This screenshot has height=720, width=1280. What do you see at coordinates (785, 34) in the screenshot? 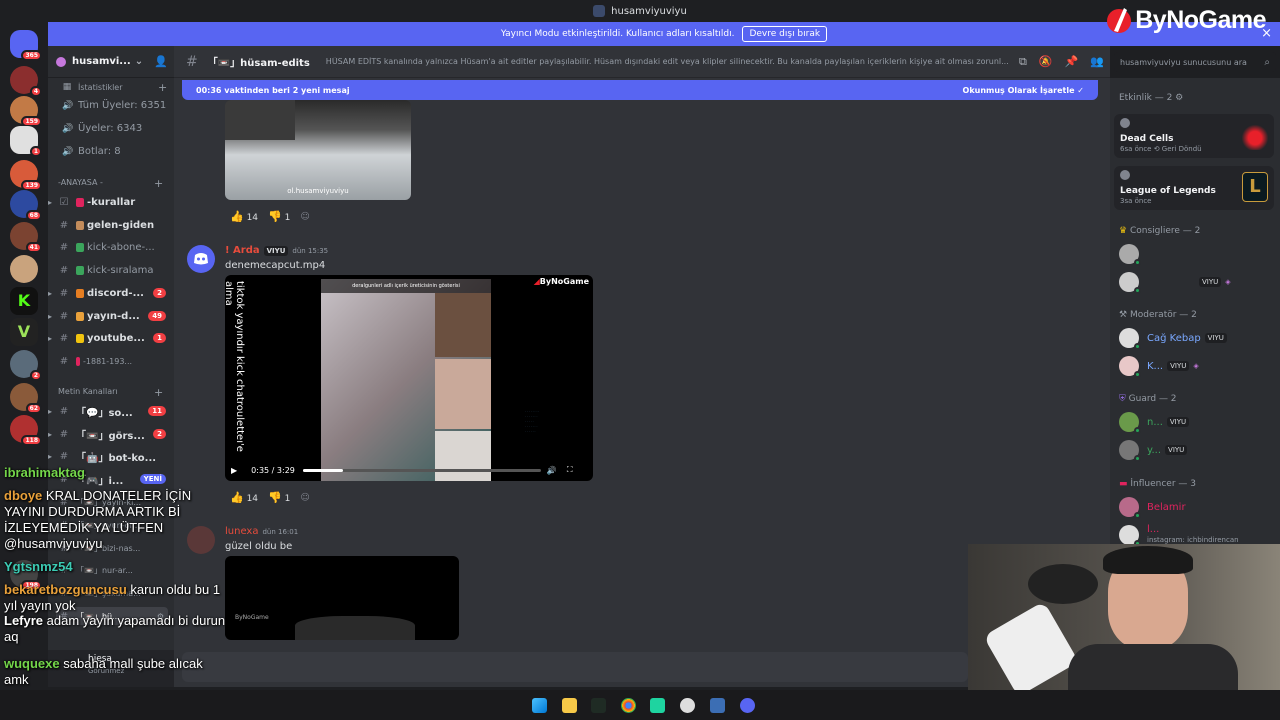
I see `disable-streamer-mode-button: Devre dışı bırak` at bounding box center [785, 34].